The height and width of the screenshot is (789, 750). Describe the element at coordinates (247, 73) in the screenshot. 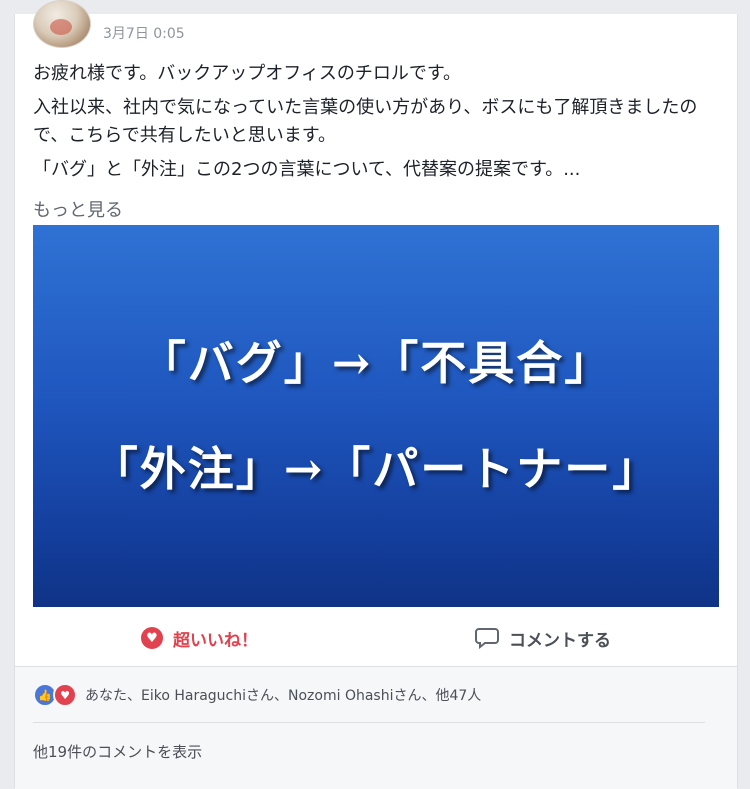

I see `post-paragraph: お疲れ様です。バックアップオフィスのチロルです。` at that location.